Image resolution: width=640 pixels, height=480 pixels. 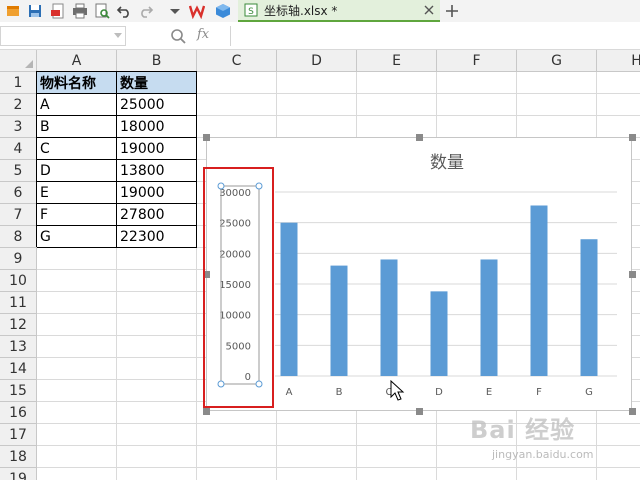 What do you see at coordinates (18, 171) in the screenshot?
I see `row-header-5: 5` at bounding box center [18, 171].